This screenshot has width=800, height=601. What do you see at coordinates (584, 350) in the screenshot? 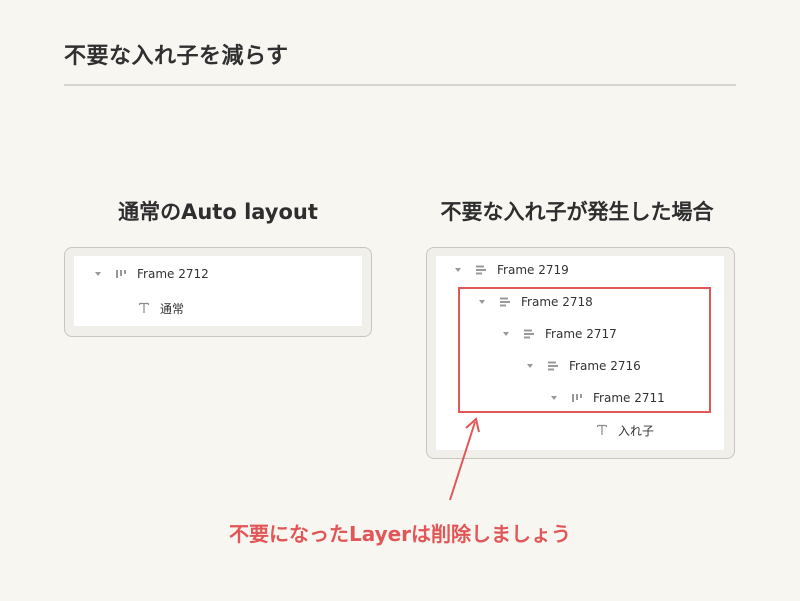
I see `unnecessary-nesting-highlight` at bounding box center [584, 350].